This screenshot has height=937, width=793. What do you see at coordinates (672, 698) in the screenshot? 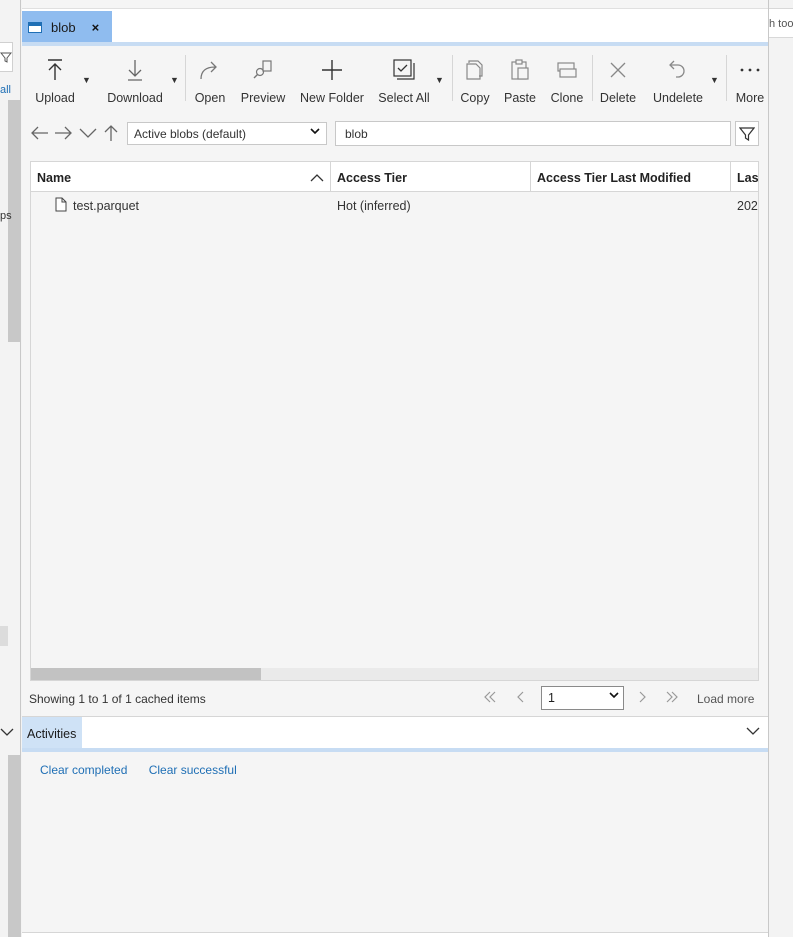
I see `last-page-icon` at bounding box center [672, 698].